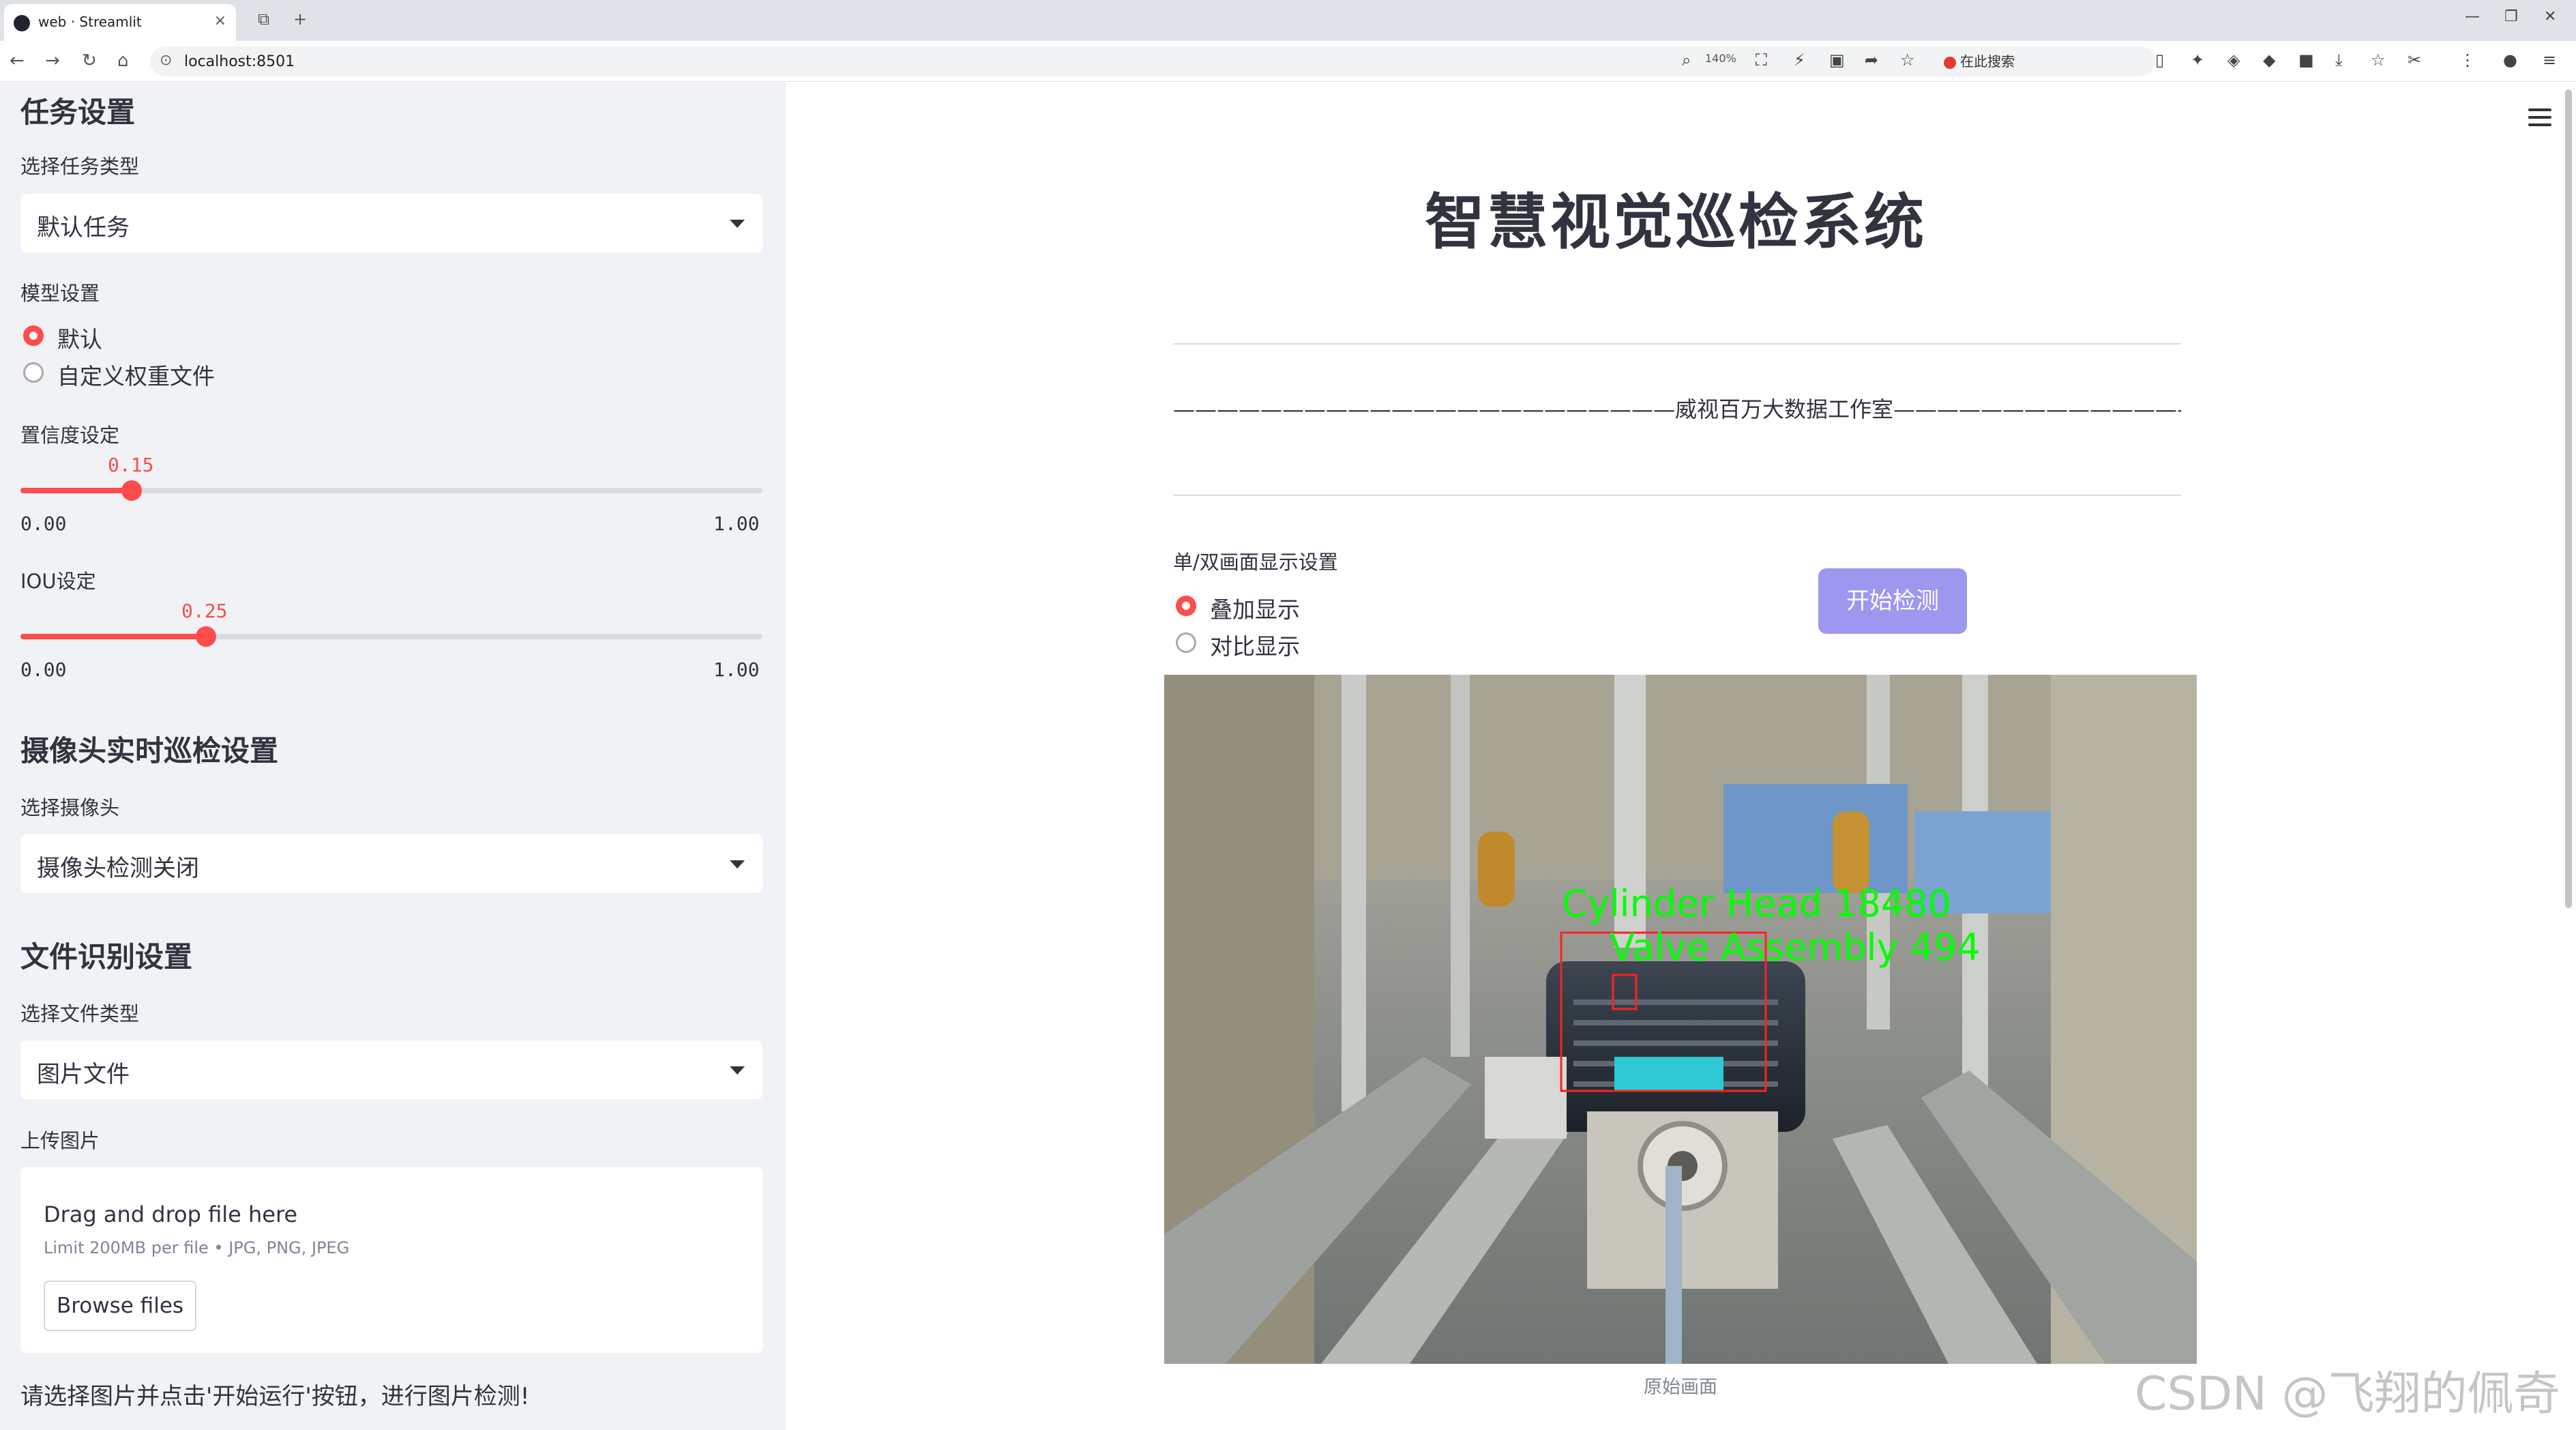  Describe the element at coordinates (33, 372) in the screenshot. I see `model-radio-custom` at that location.